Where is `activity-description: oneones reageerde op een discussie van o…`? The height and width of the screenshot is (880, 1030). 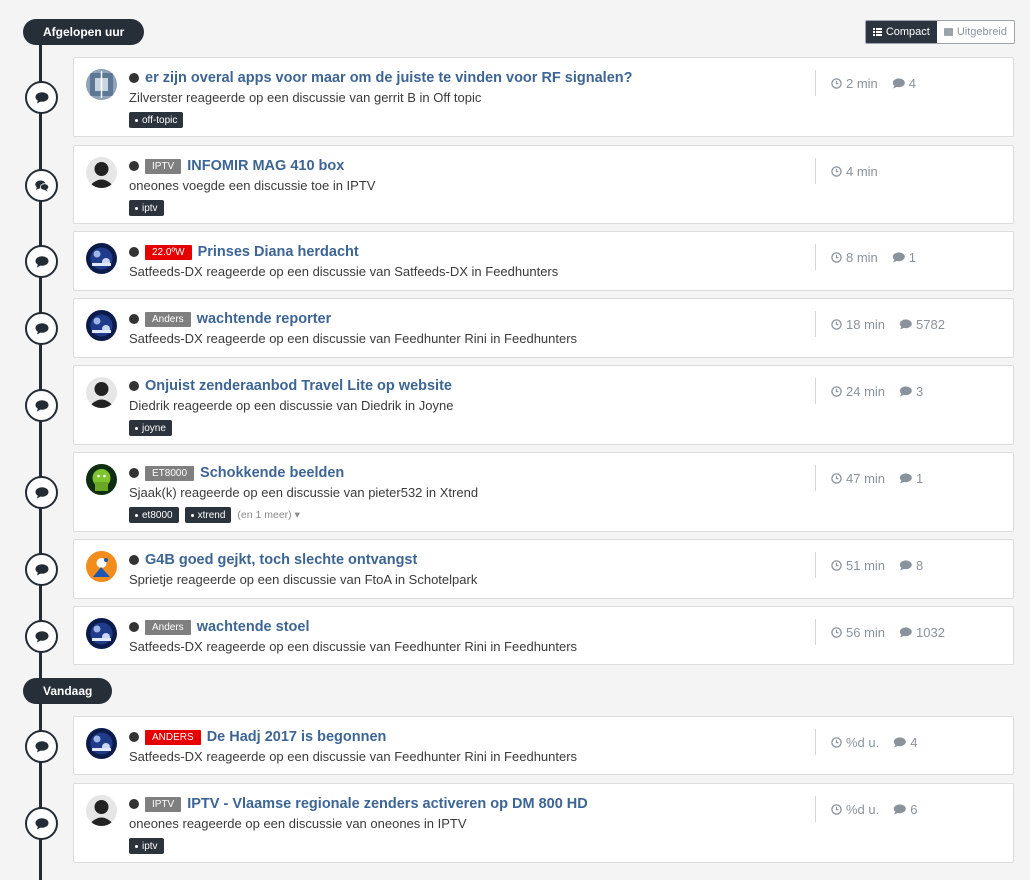 activity-description: oneones reageerde op een discussie van o… is located at coordinates (298, 823).